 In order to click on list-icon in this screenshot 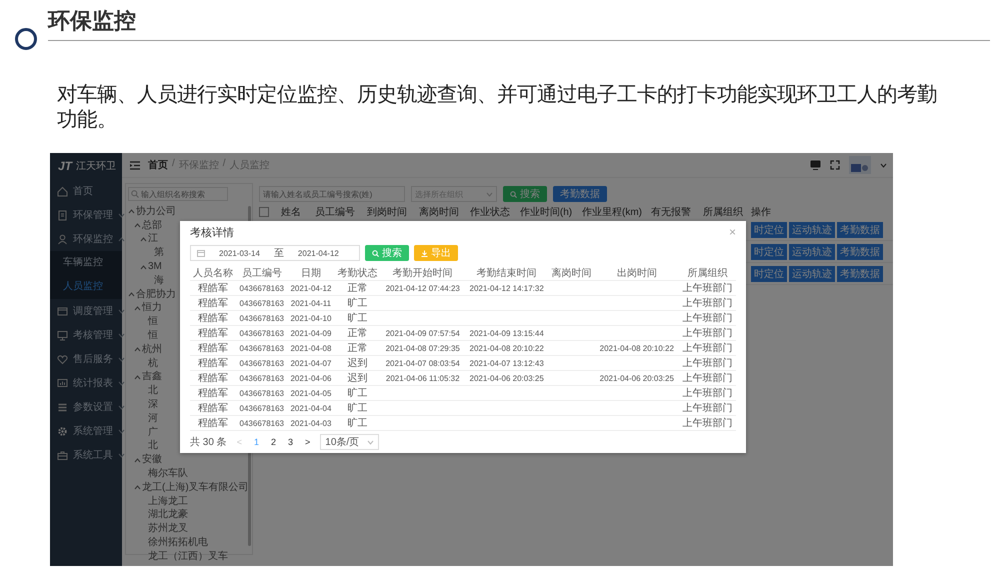, I will do `click(62, 407)`.